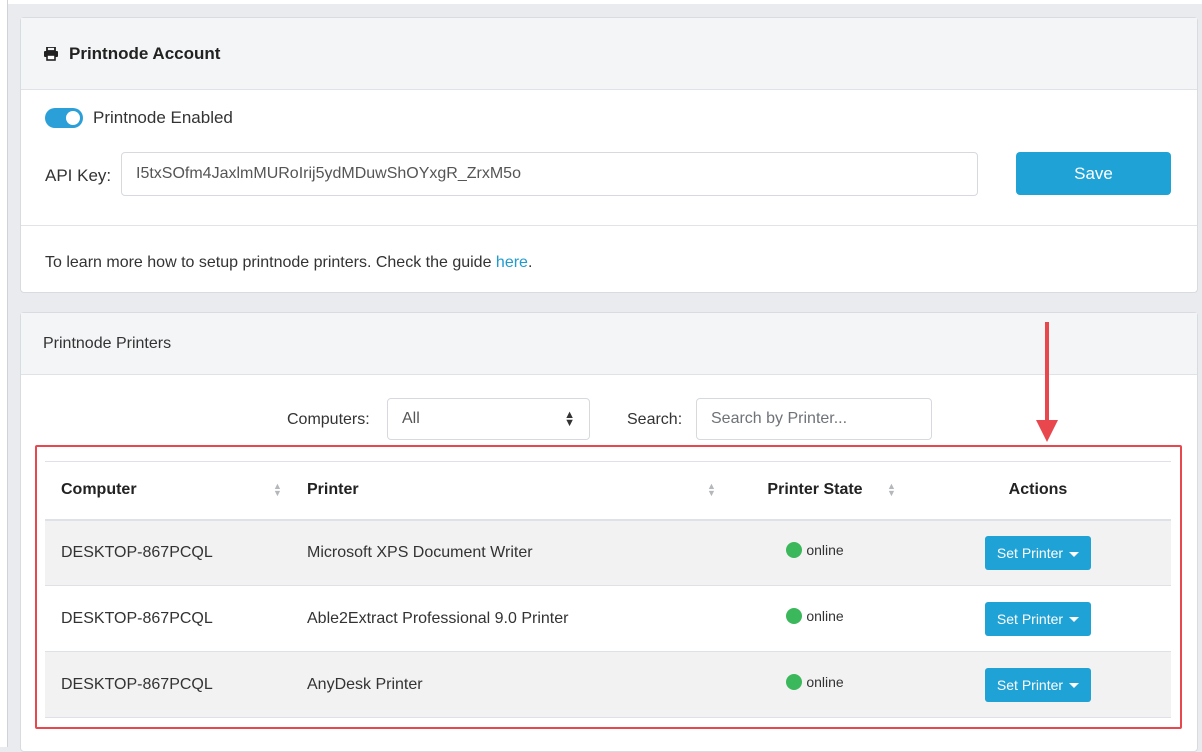 The width and height of the screenshot is (1202, 752). I want to click on th-actions: Actions, so click(1038, 491).